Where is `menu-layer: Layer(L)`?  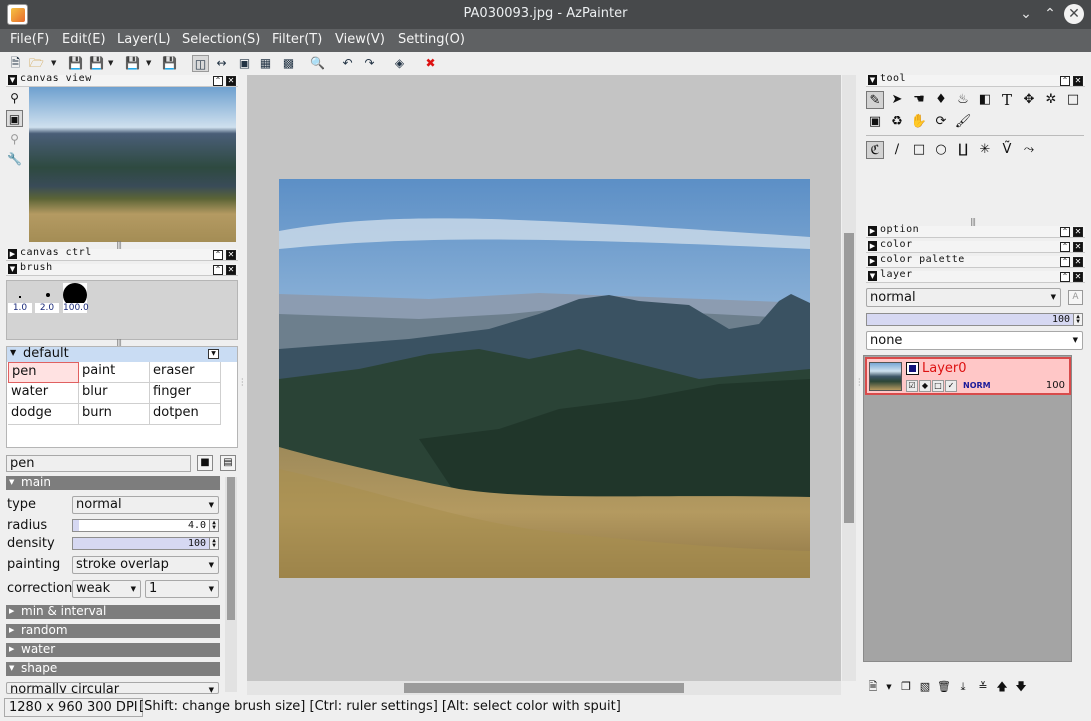
menu-layer: Layer(L) is located at coordinates (144, 39).